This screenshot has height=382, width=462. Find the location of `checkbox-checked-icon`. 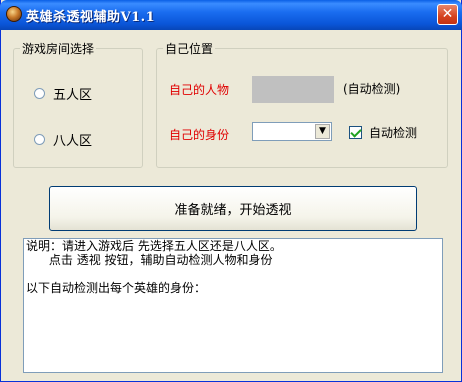

checkbox-checked-icon is located at coordinates (355, 132).